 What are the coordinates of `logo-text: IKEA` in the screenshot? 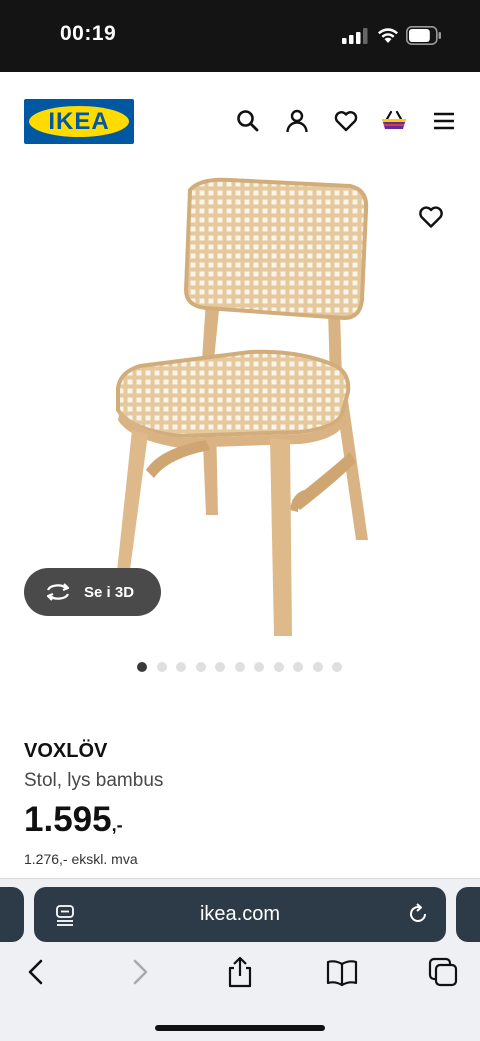 It's located at (79, 121).